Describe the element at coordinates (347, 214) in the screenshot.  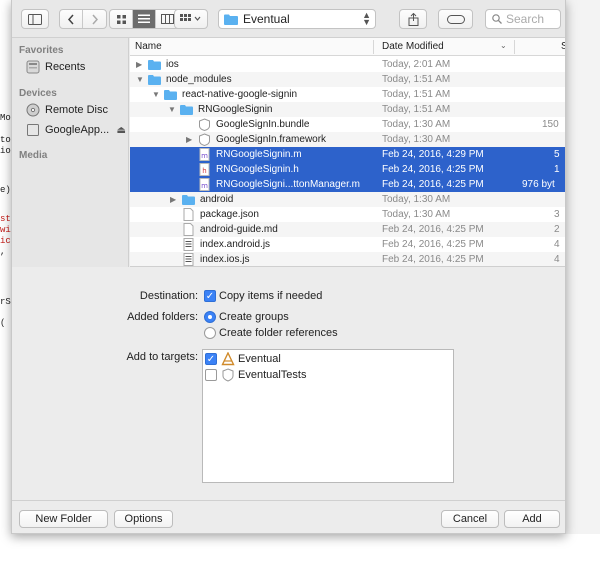
I see `file-row: package.json Today, 1:30 AM 3` at that location.